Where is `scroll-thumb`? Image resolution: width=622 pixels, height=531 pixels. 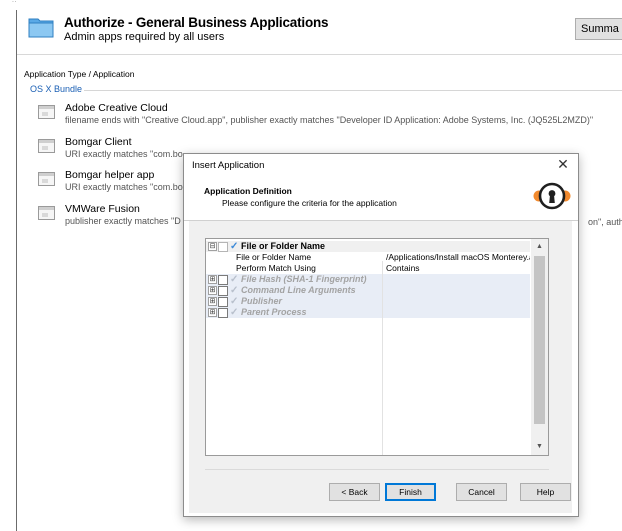
scroll-thumb is located at coordinates (539, 340).